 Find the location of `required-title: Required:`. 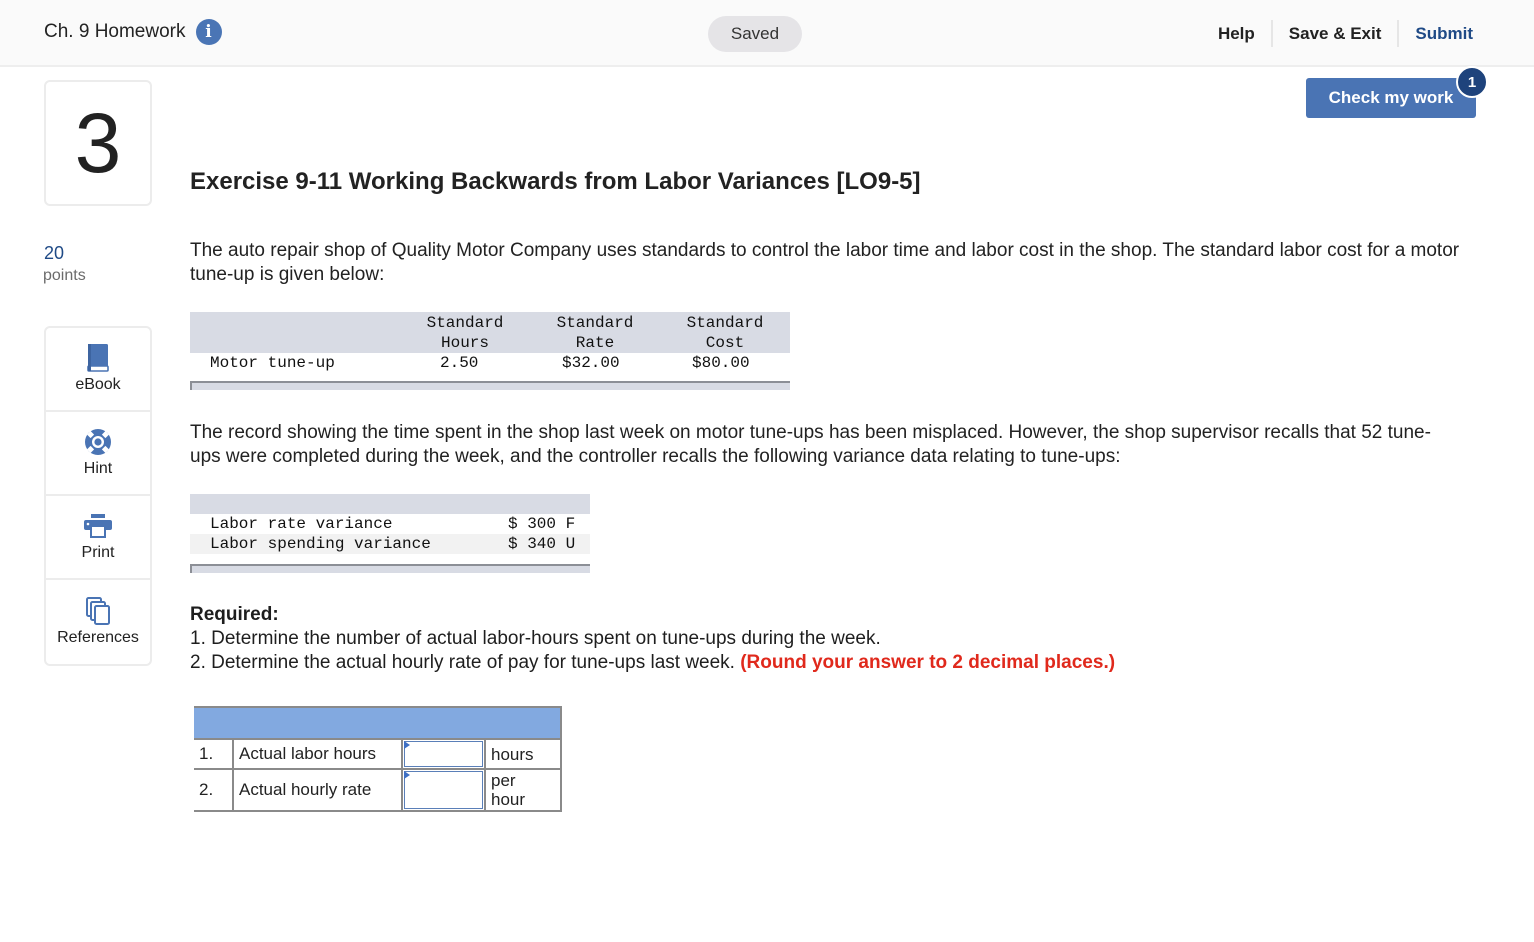

required-title: Required: is located at coordinates (234, 614).